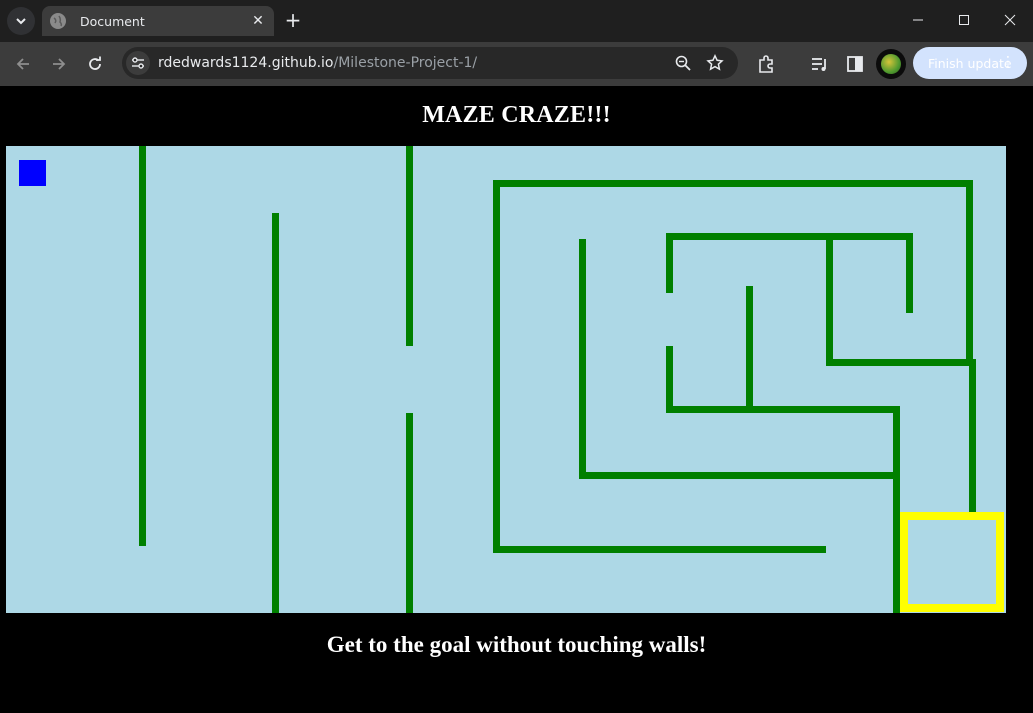 This screenshot has width=1033, height=713. I want to click on back-button, so click(23, 64).